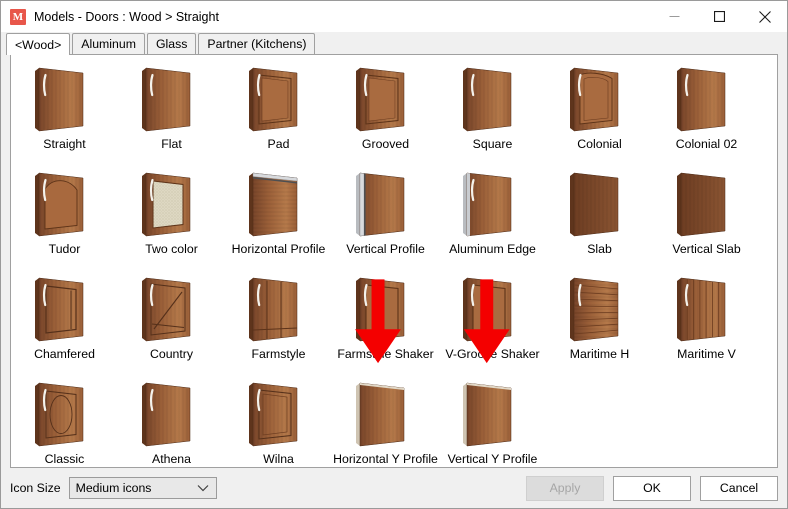 This screenshot has width=788, height=509. What do you see at coordinates (171, 144) in the screenshot?
I see `door-item-label: Flat` at bounding box center [171, 144].